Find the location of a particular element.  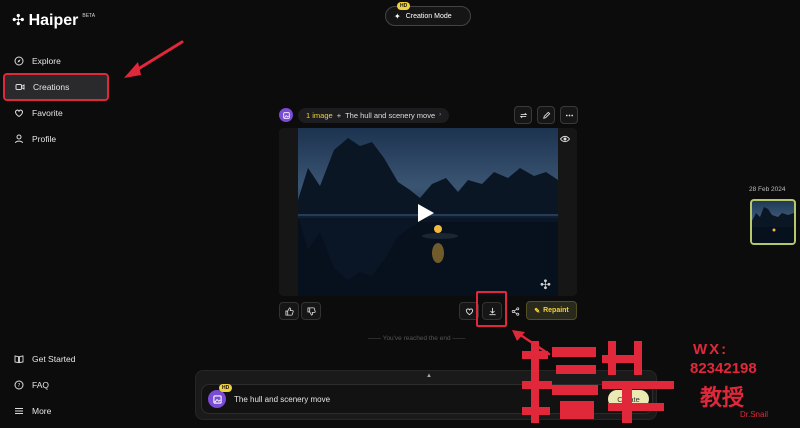

thumbs-down-icon is located at coordinates (311, 311).